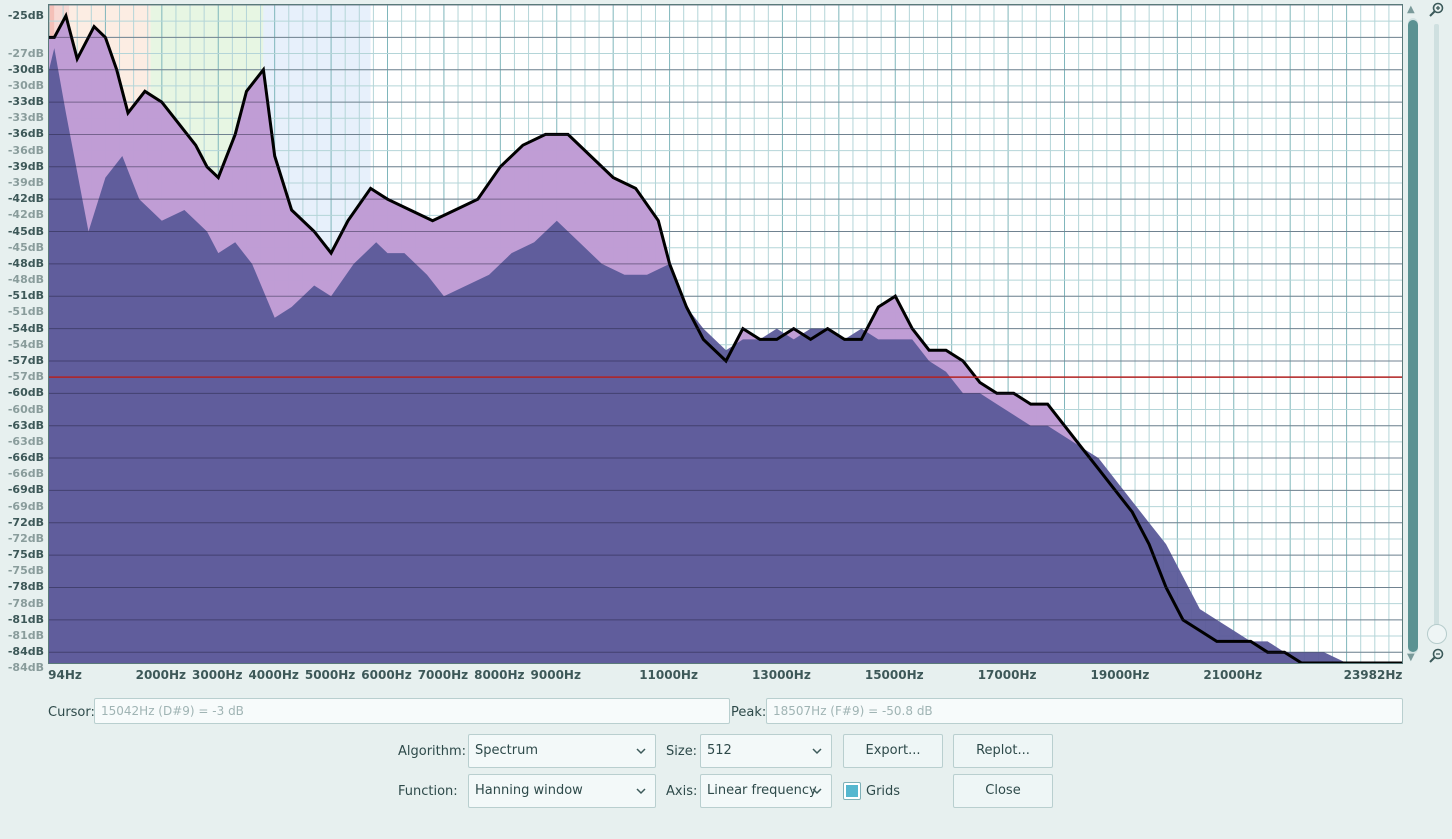  What do you see at coordinates (25, 15) in the screenshot?
I see `y-tick-label: -25dB` at bounding box center [25, 15].